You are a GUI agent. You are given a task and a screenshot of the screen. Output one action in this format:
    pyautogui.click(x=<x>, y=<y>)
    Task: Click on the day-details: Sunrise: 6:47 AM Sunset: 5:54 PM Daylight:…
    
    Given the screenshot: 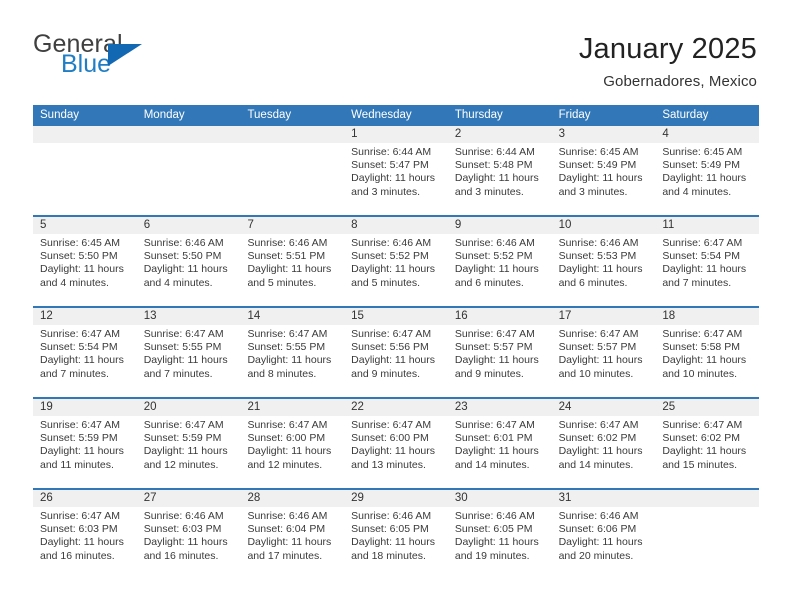 What is the action you would take?
    pyautogui.click(x=85, y=353)
    